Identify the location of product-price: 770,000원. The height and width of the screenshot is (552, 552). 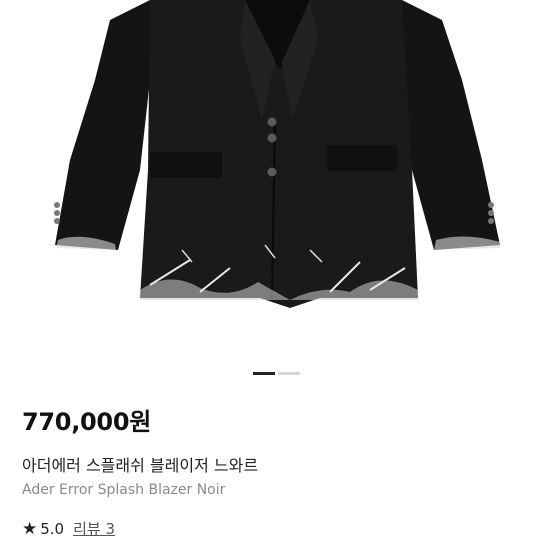
(86, 422).